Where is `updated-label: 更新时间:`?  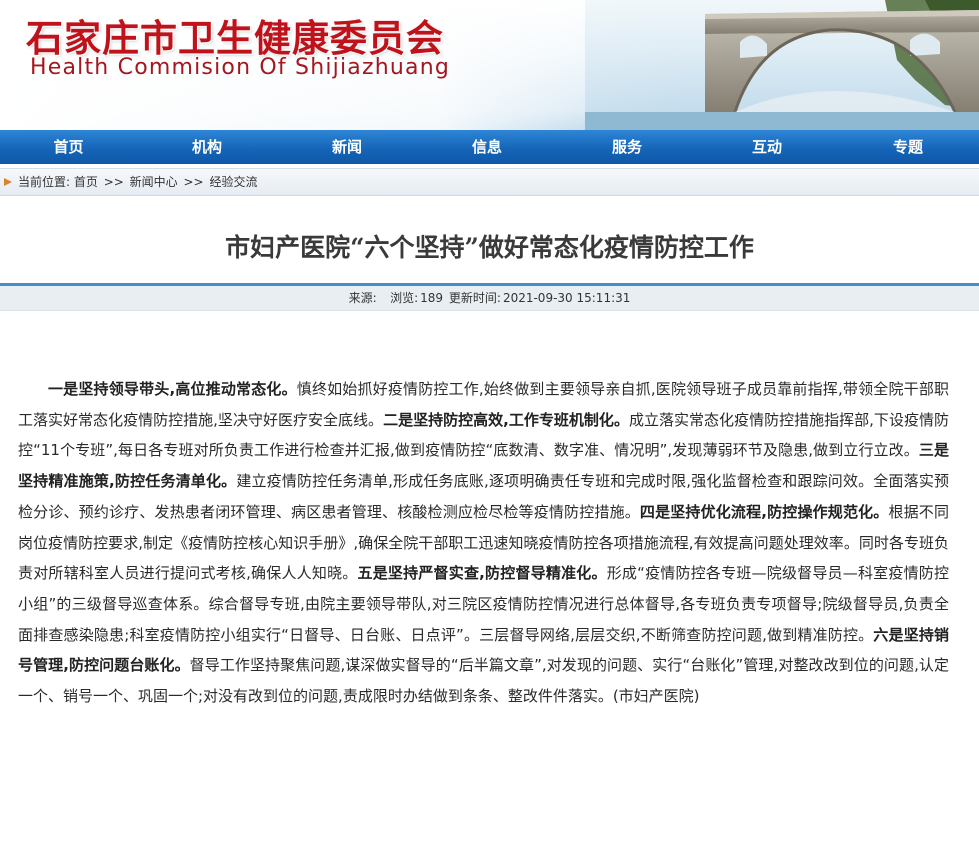 updated-label: 更新时间: is located at coordinates (474, 298).